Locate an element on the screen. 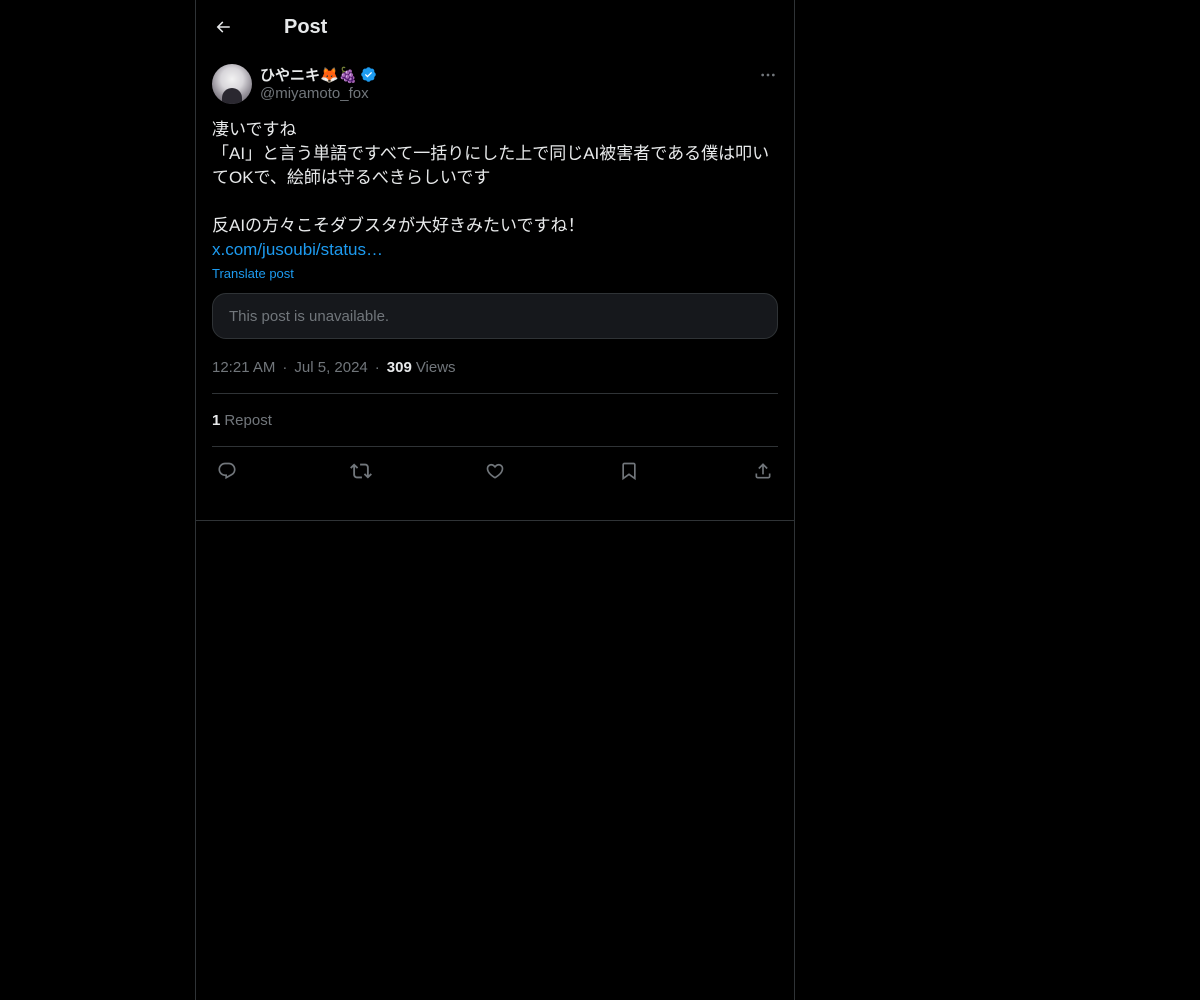 Image resolution: width=1200 pixels, height=1000 pixels. repost-count: 1 is located at coordinates (216, 420).